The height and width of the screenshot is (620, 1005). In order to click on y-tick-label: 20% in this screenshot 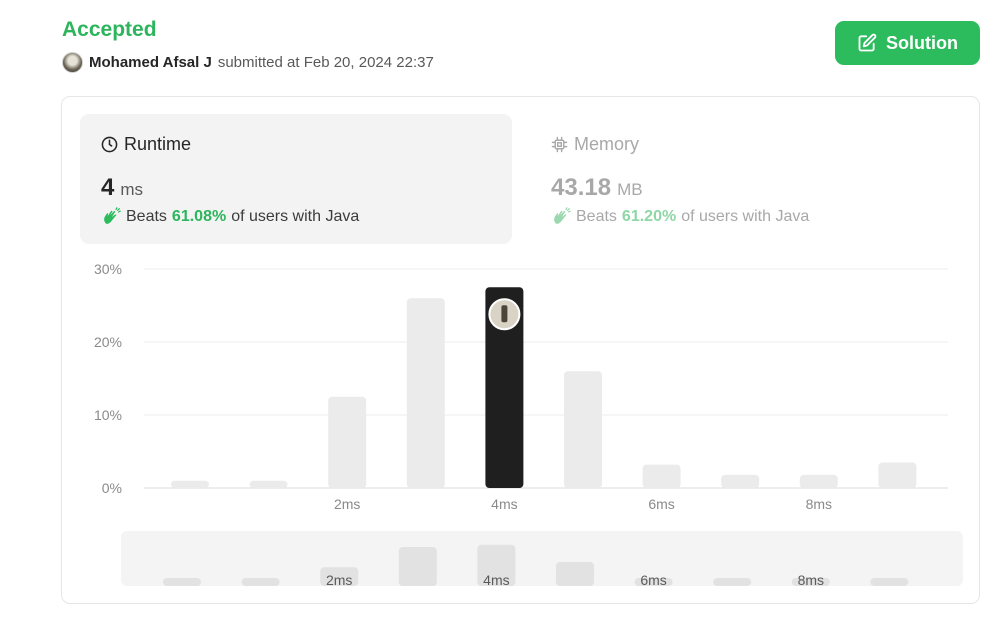, I will do `click(108, 342)`.